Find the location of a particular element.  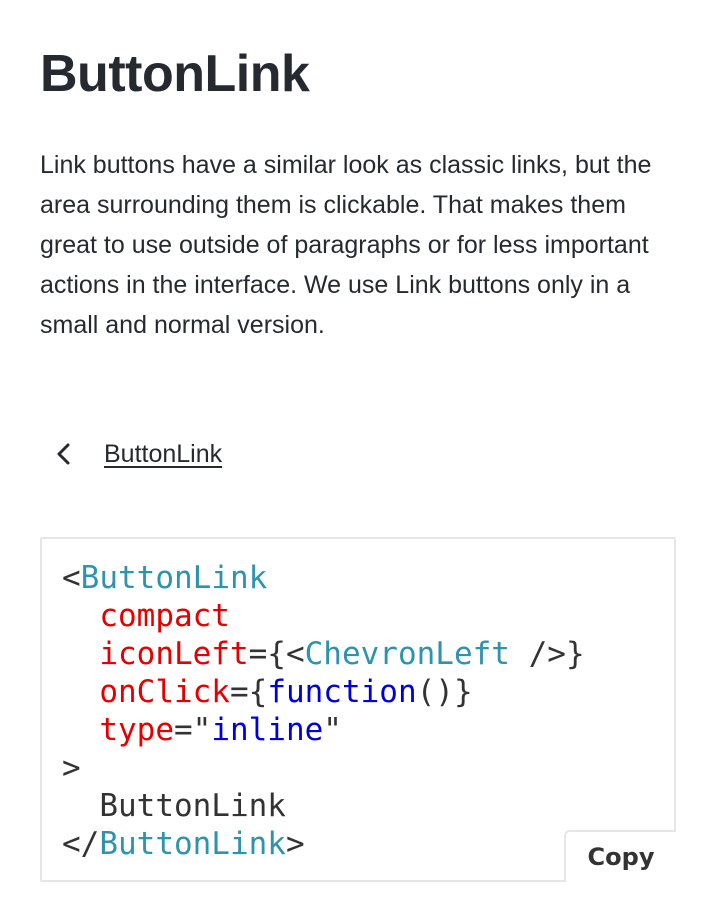

code-token: ChevronLeft is located at coordinates (407, 654).